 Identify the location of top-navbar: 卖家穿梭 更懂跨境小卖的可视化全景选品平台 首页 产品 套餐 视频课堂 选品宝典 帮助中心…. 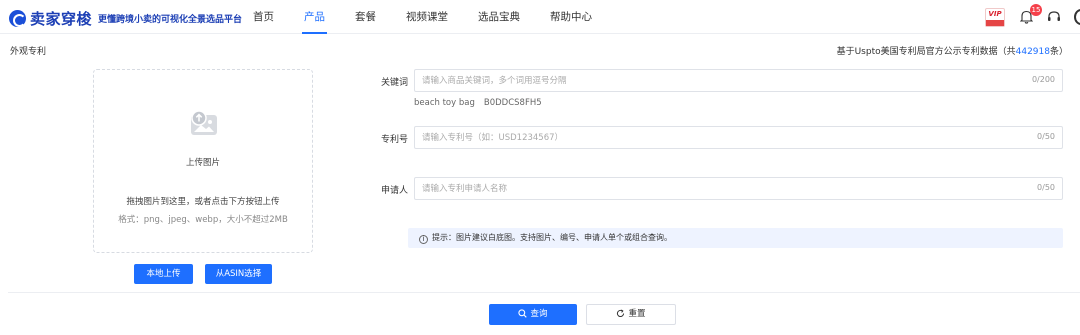
(540, 17).